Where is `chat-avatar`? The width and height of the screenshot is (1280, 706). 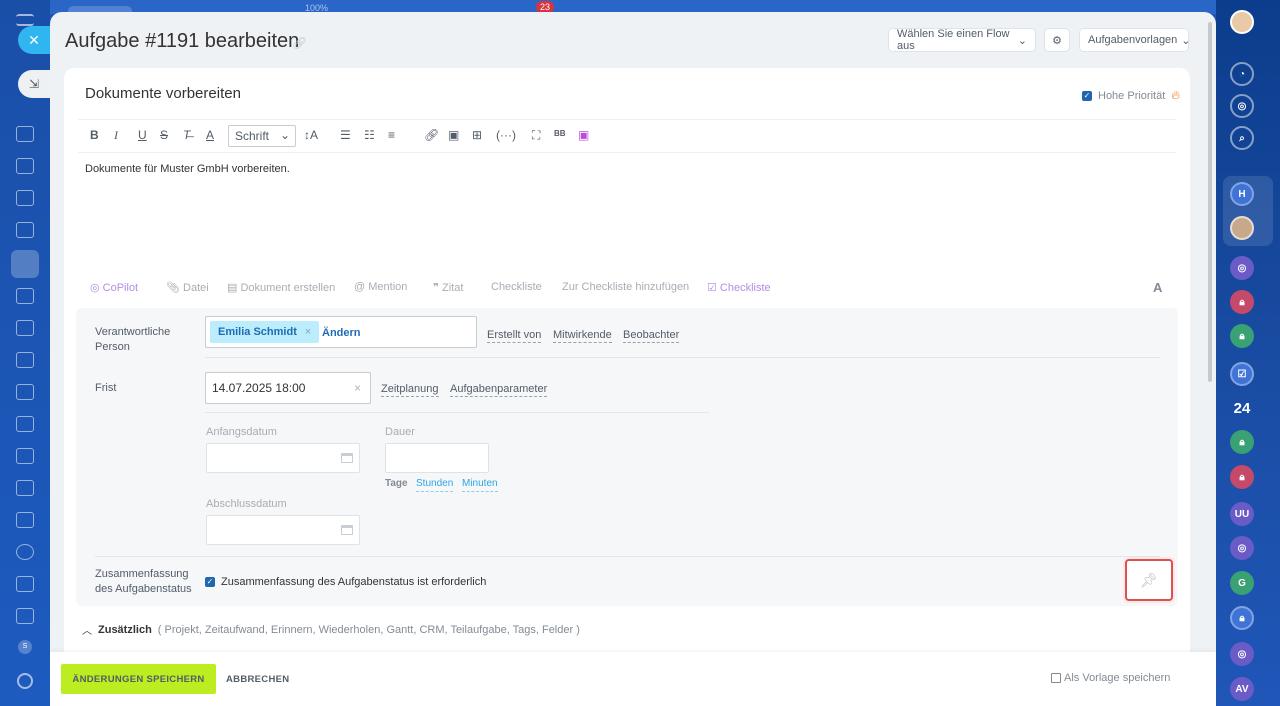
chat-avatar is located at coordinates (1242, 228).